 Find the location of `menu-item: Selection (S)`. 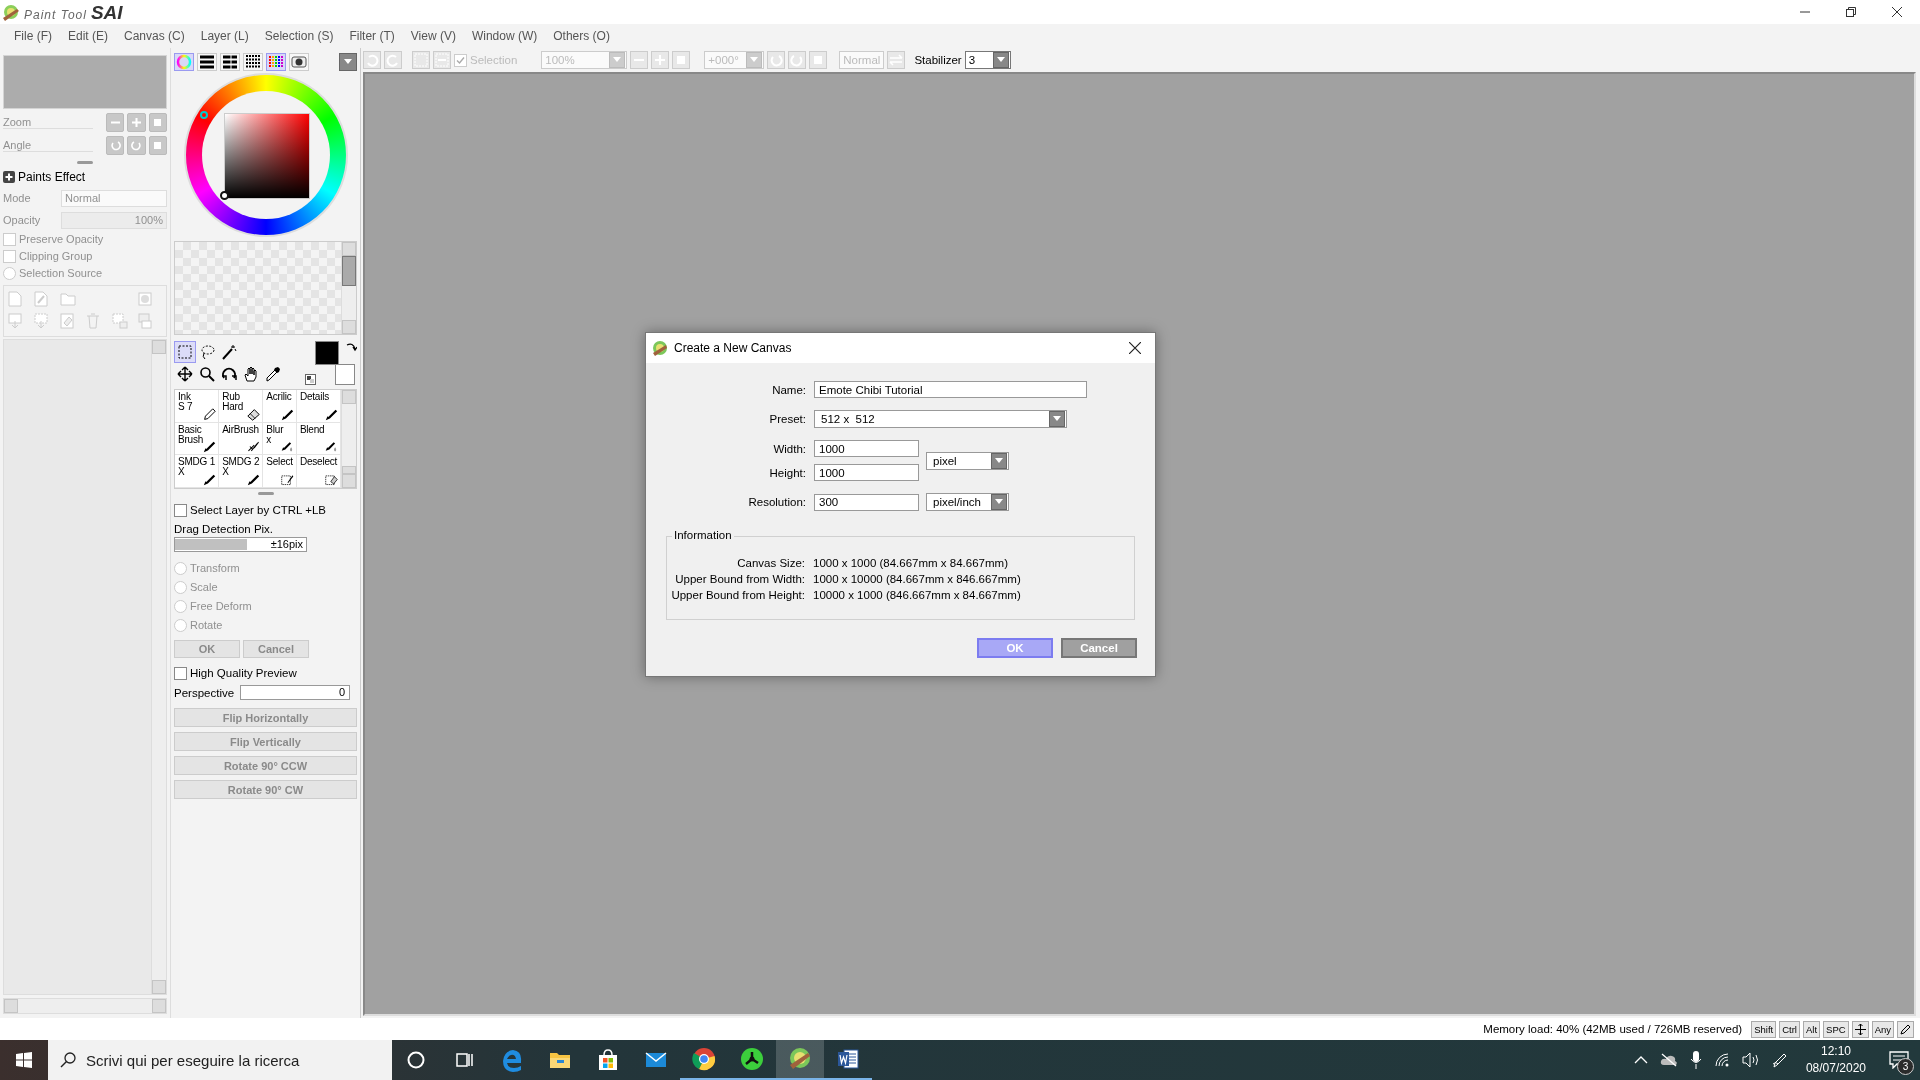

menu-item: Selection (S) is located at coordinates (299, 36).